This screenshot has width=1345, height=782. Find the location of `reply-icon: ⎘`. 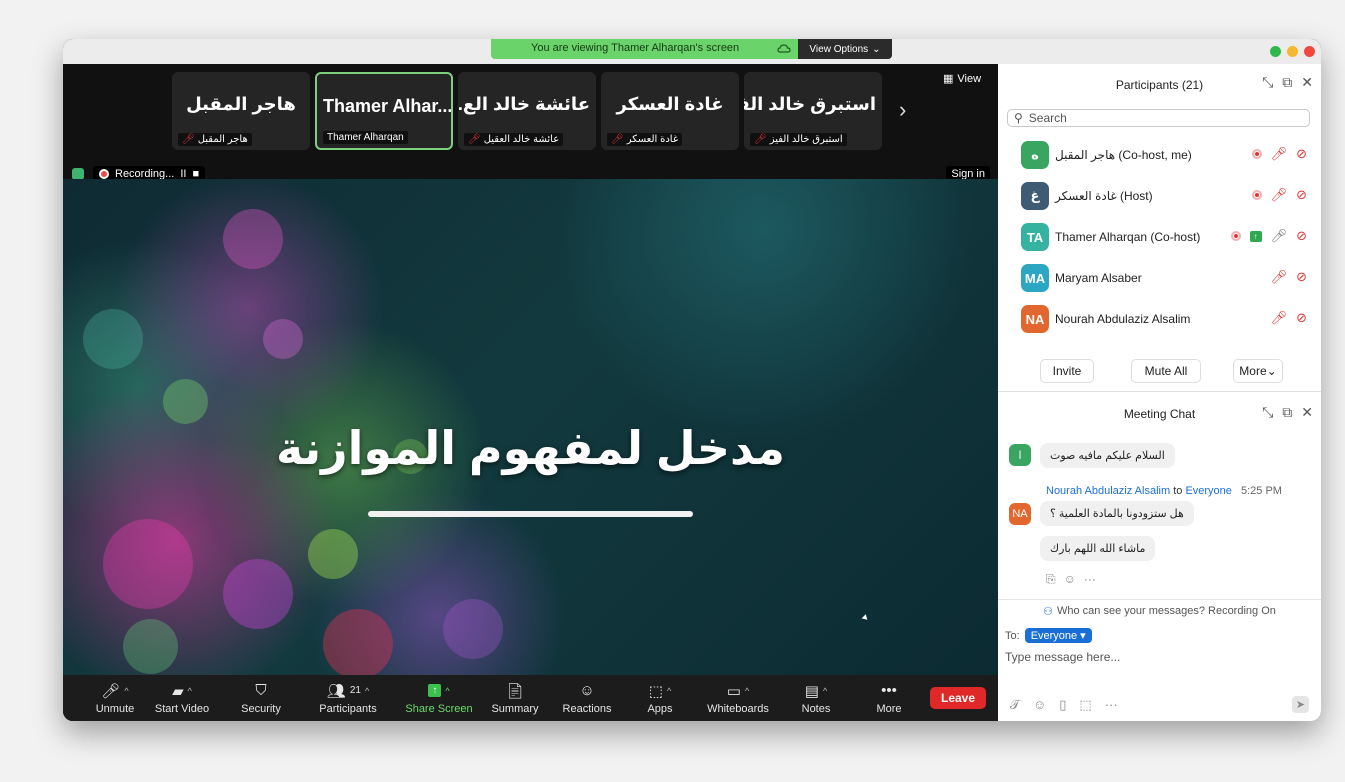

reply-icon: ⎘ is located at coordinates (1051, 579).